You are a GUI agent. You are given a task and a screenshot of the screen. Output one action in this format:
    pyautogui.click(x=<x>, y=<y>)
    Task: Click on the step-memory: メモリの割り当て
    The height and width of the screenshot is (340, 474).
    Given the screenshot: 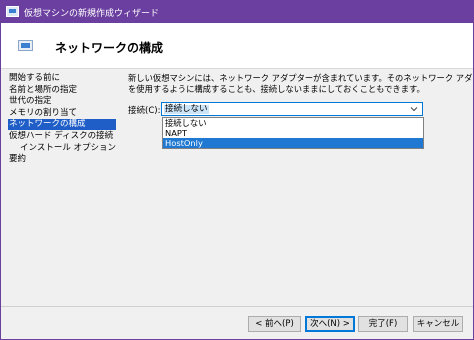 What is the action you would take?
    pyautogui.click(x=62, y=113)
    